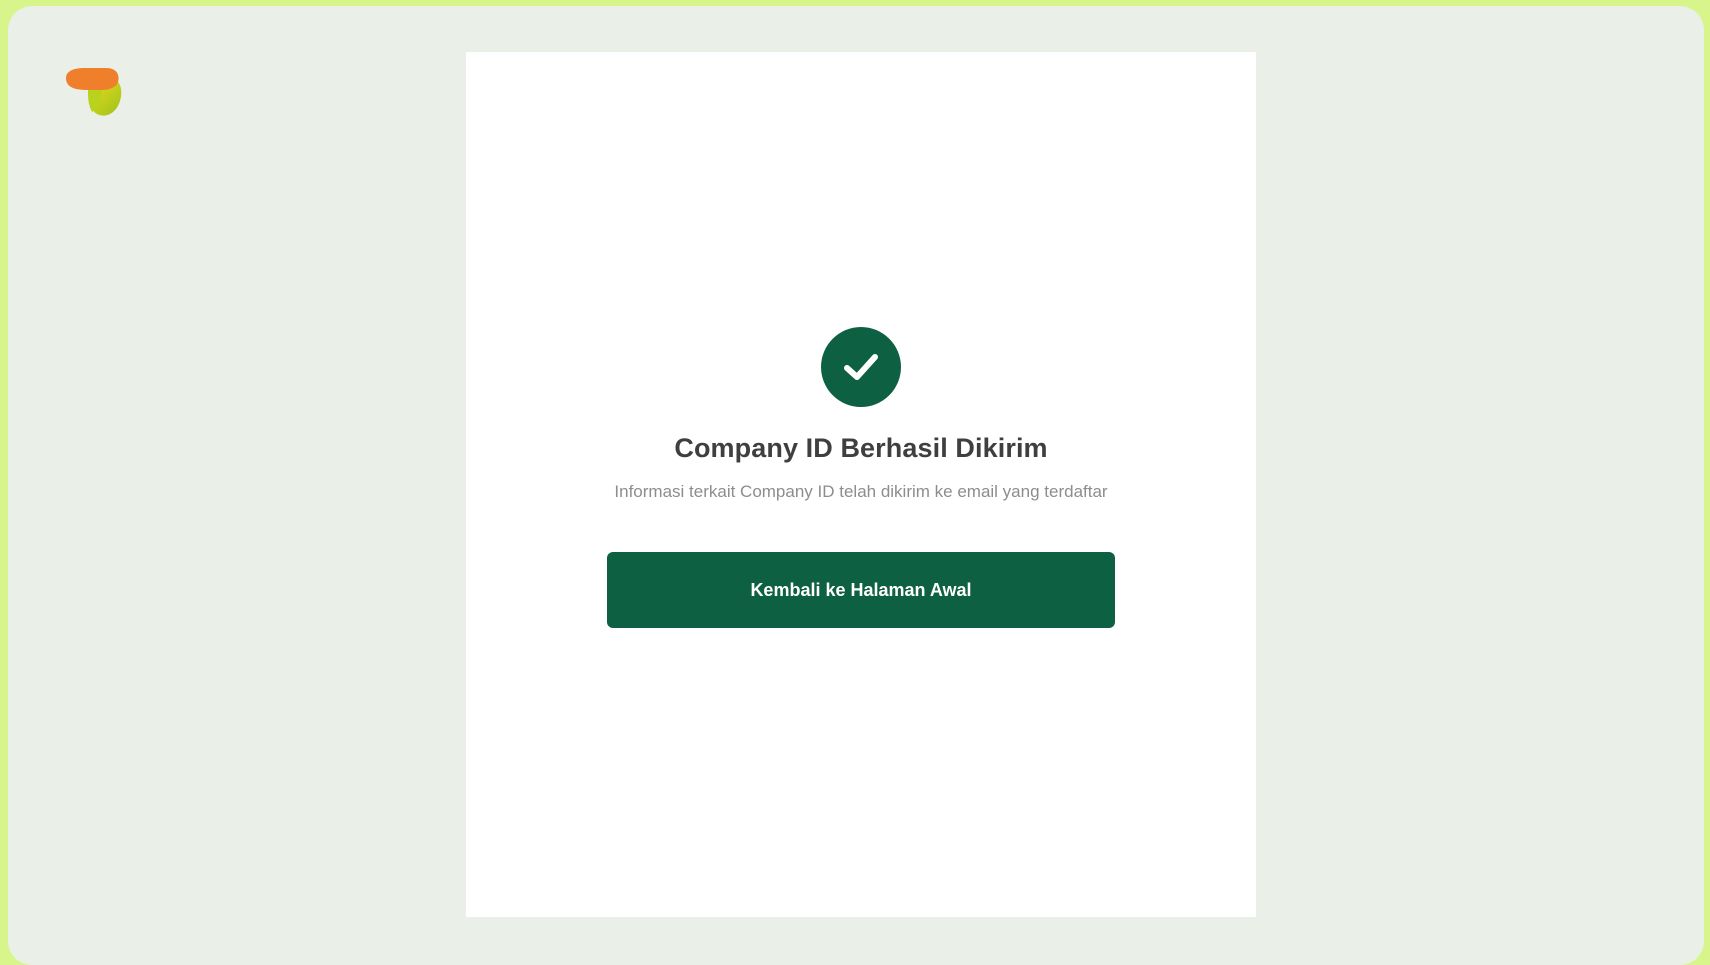 Image resolution: width=1710 pixels, height=965 pixels. What do you see at coordinates (861, 590) in the screenshot?
I see `back-to-home-button: Kembali ke Halaman Awal` at bounding box center [861, 590].